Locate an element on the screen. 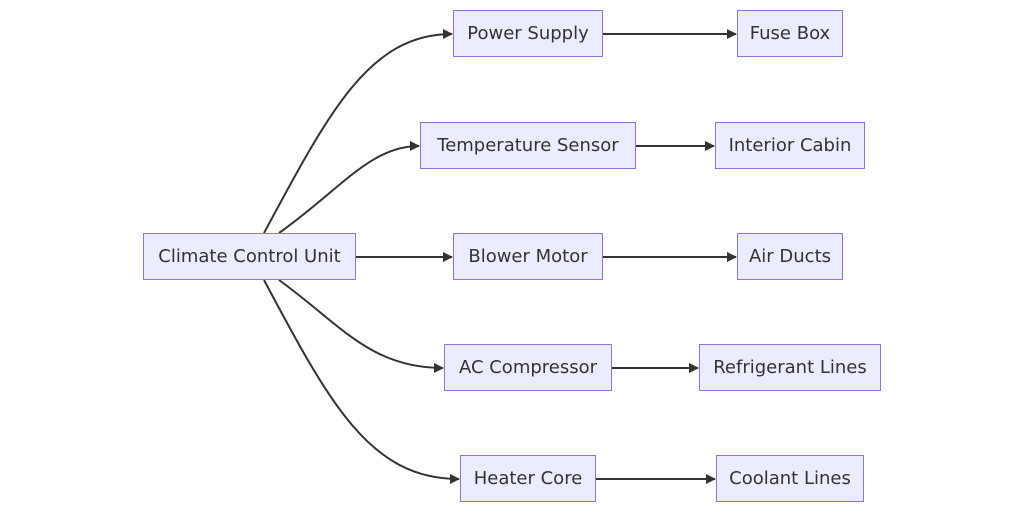 The height and width of the screenshot is (513, 1024). node-coolant-lines: Coolant Lines is located at coordinates (790, 478).